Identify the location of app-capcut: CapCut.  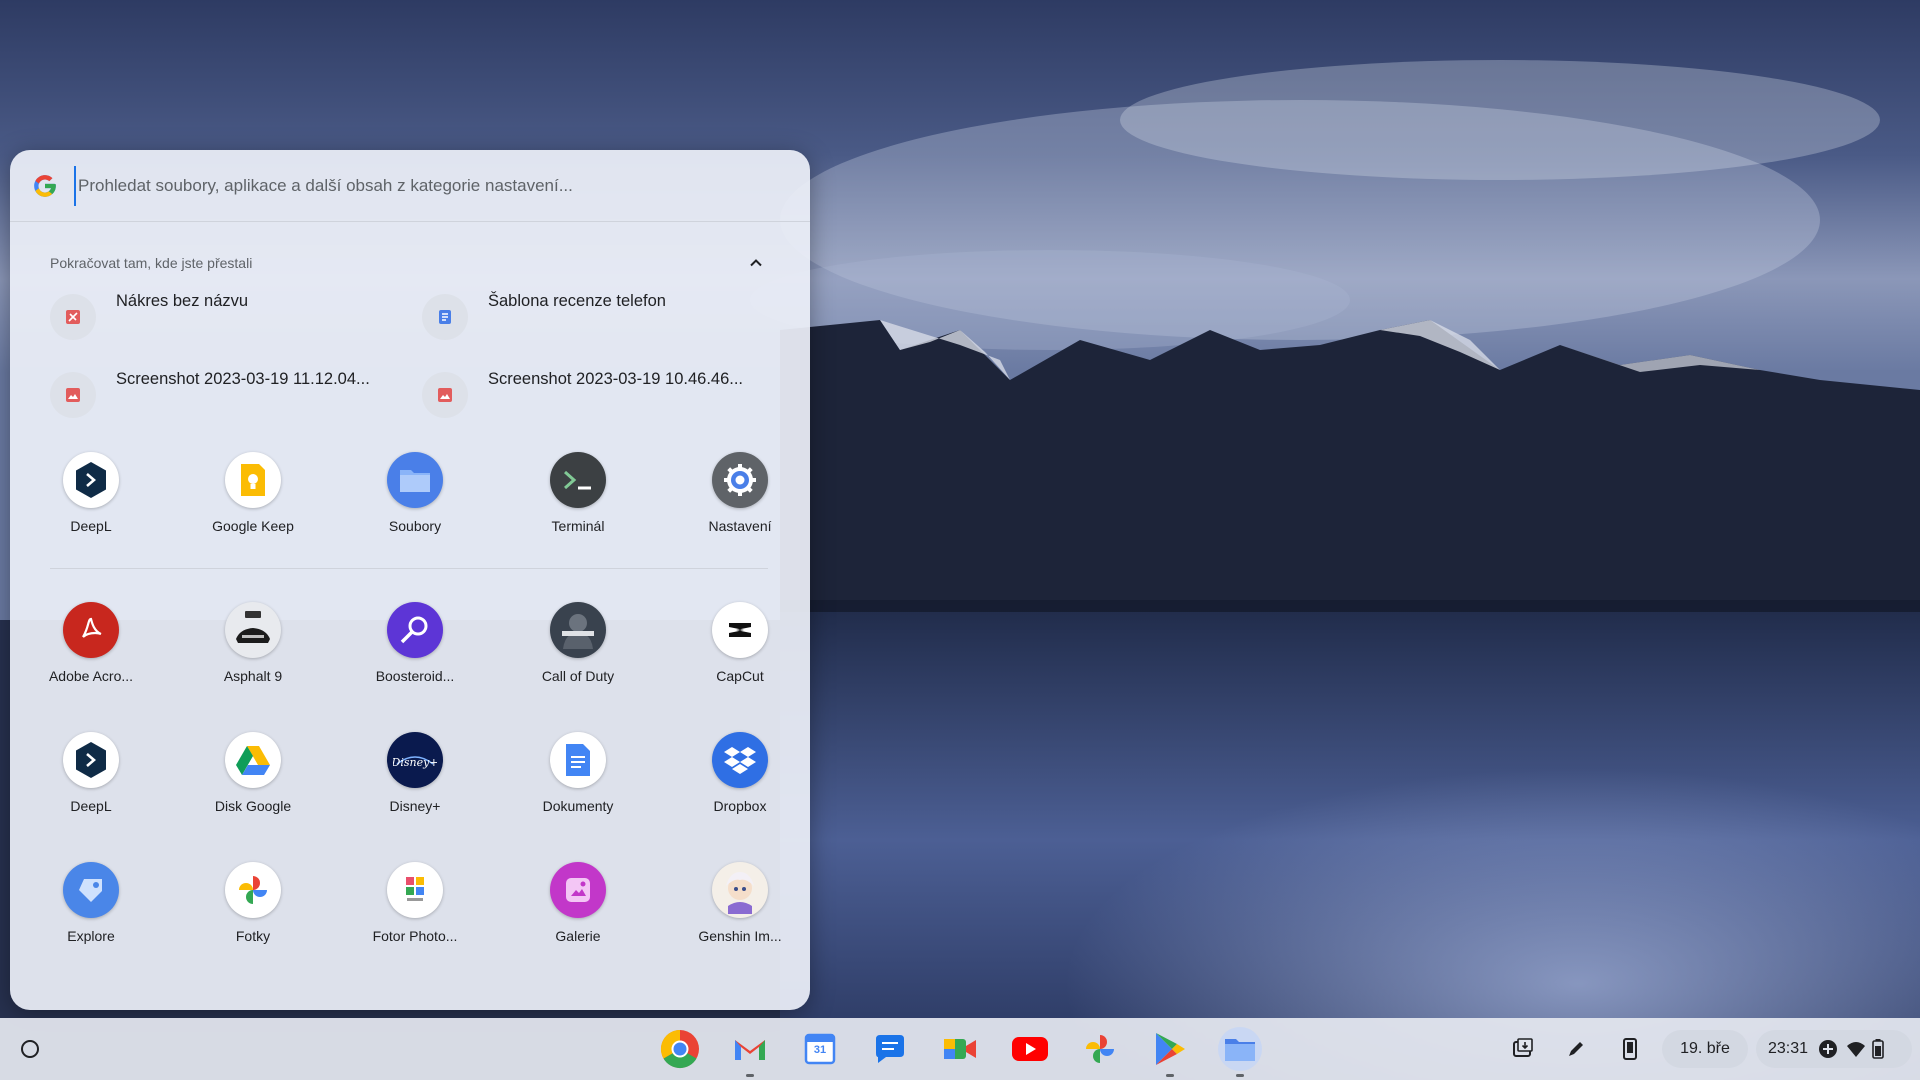
(740, 643).